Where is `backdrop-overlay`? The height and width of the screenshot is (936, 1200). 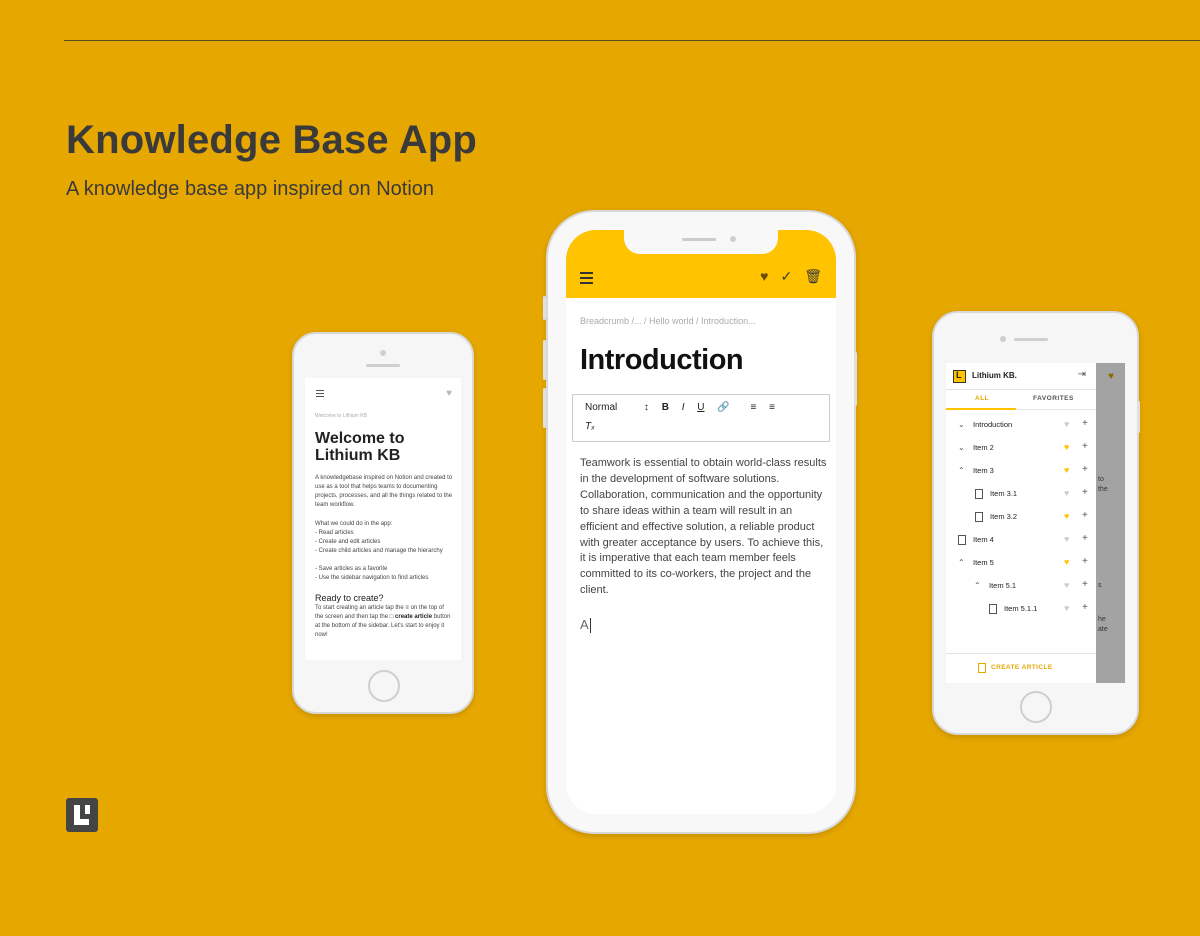
backdrop-overlay is located at coordinates (1110, 523).